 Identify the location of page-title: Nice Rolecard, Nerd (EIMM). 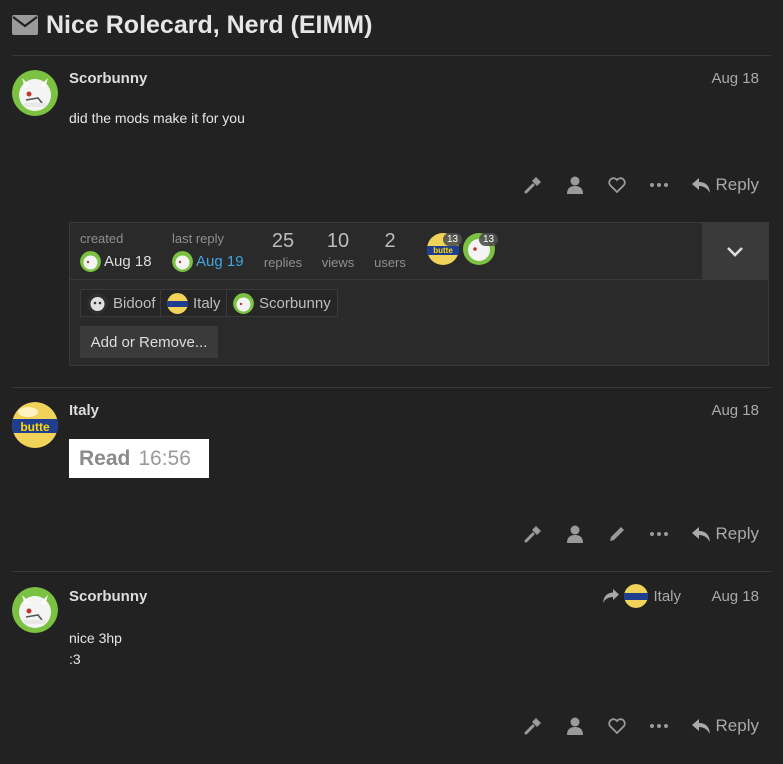
(209, 25).